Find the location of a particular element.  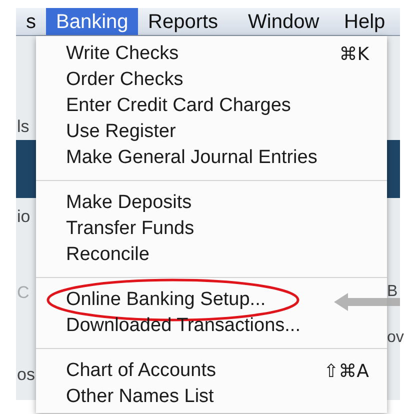

menu-bar-item: Reports is located at coordinates (188, 21).